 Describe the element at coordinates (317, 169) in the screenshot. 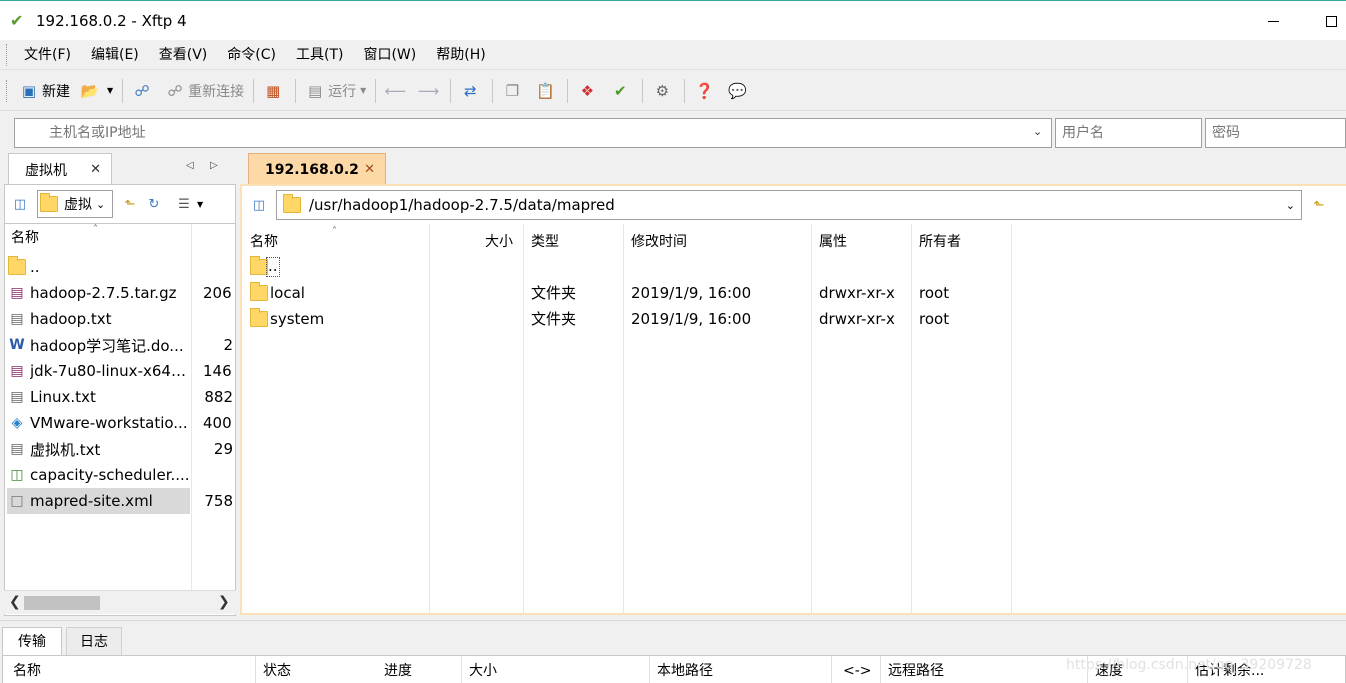

I see `tab-remote-session: 192.168.0.2 ✕` at that location.